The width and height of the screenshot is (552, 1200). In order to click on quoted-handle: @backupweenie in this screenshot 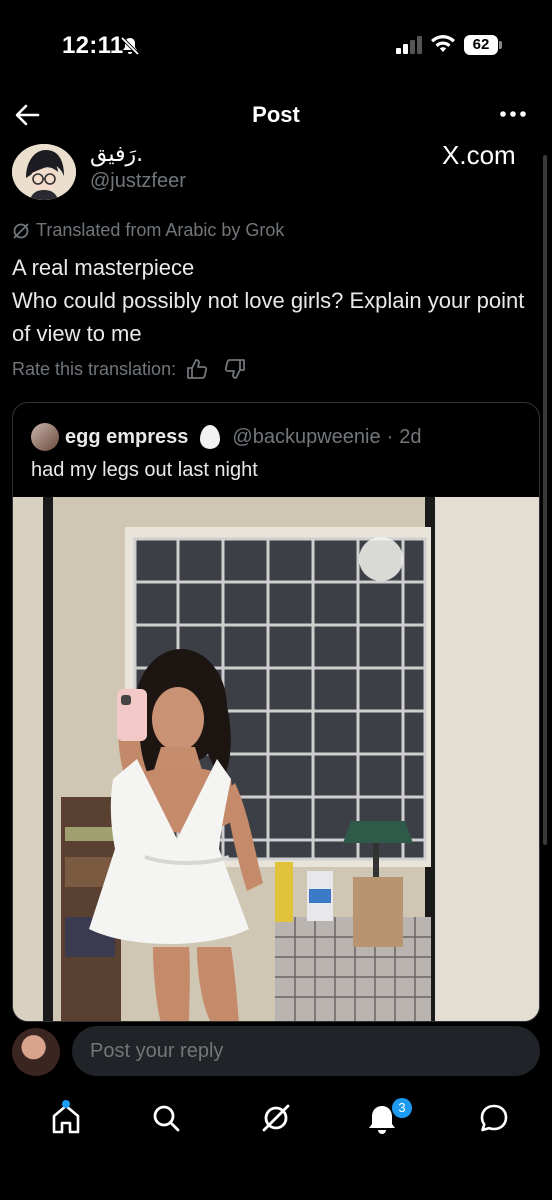, I will do `click(306, 437)`.